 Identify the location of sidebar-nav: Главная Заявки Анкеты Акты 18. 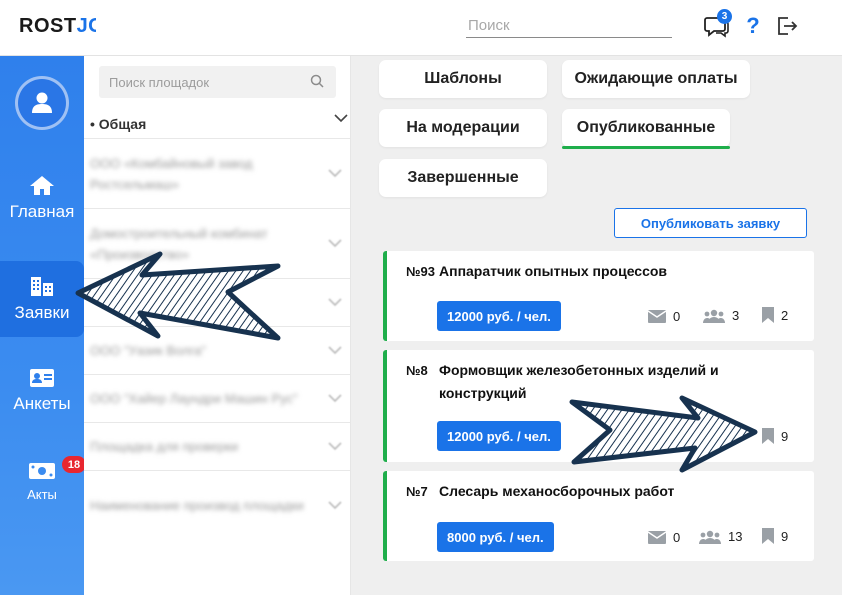
(43, 325).